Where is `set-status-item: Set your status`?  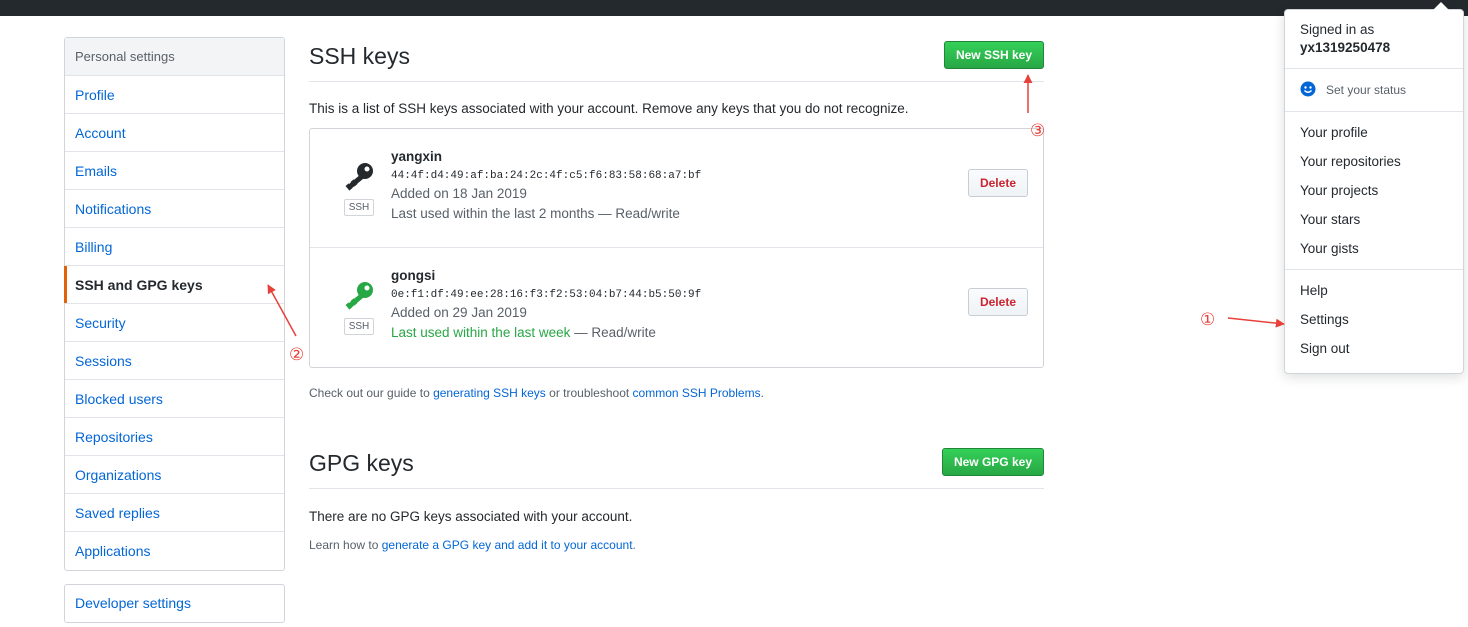
set-status-item: Set your status is located at coordinates (1374, 90).